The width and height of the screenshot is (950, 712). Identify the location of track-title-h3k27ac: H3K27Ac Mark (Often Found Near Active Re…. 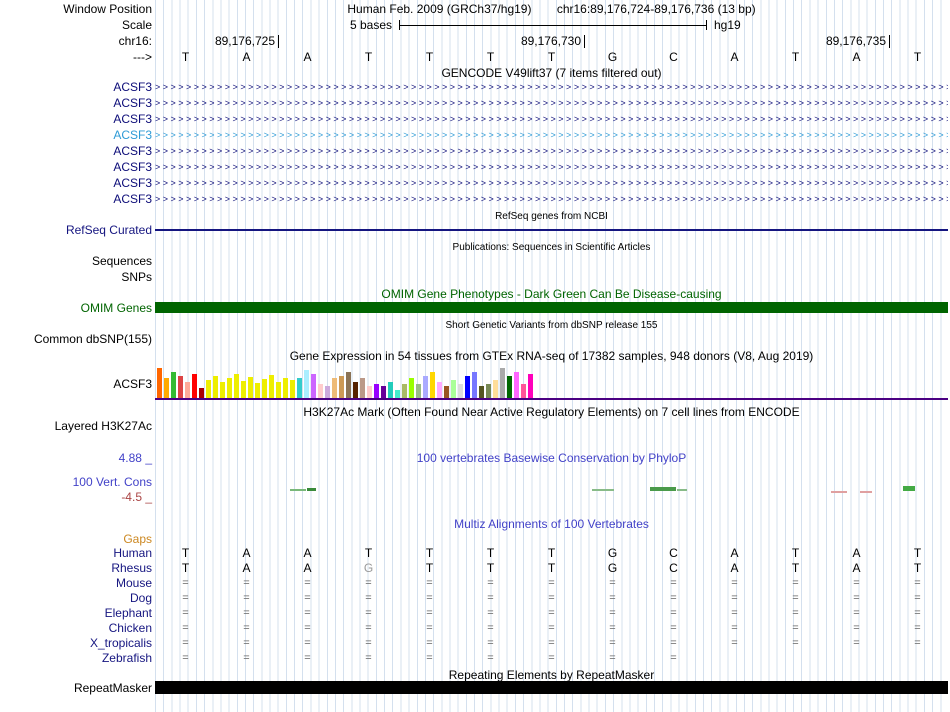
(551, 412).